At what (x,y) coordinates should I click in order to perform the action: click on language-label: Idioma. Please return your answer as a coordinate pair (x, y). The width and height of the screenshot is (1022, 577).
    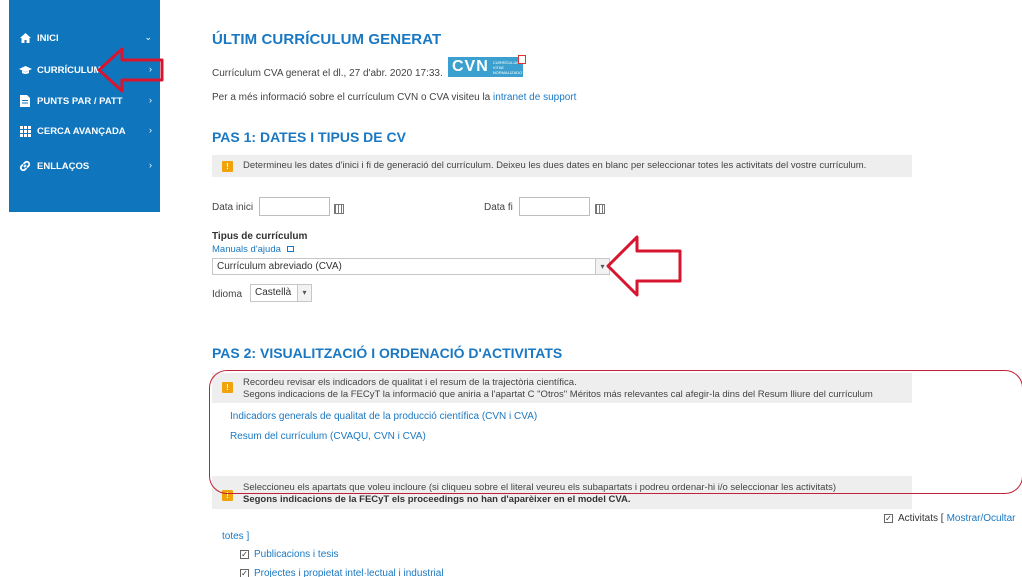
    Looking at the image, I should click on (227, 294).